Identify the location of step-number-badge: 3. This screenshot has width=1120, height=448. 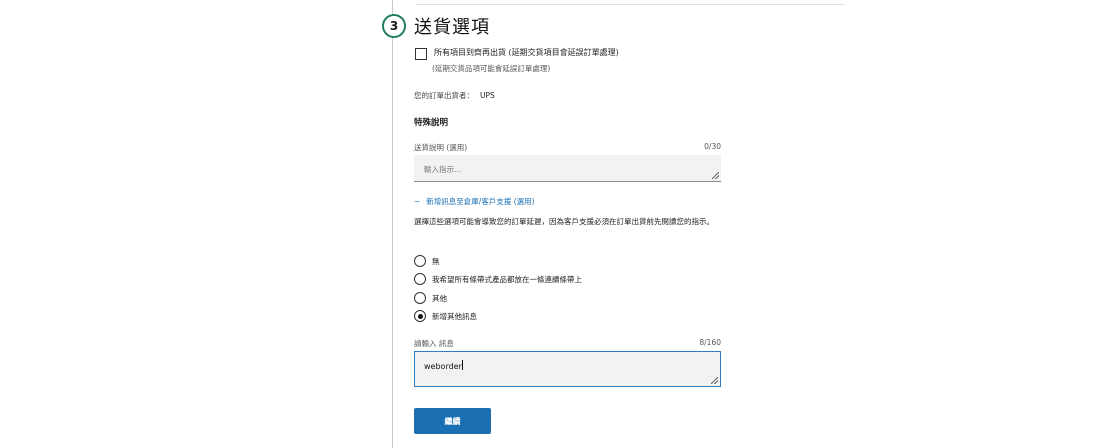
(394, 26).